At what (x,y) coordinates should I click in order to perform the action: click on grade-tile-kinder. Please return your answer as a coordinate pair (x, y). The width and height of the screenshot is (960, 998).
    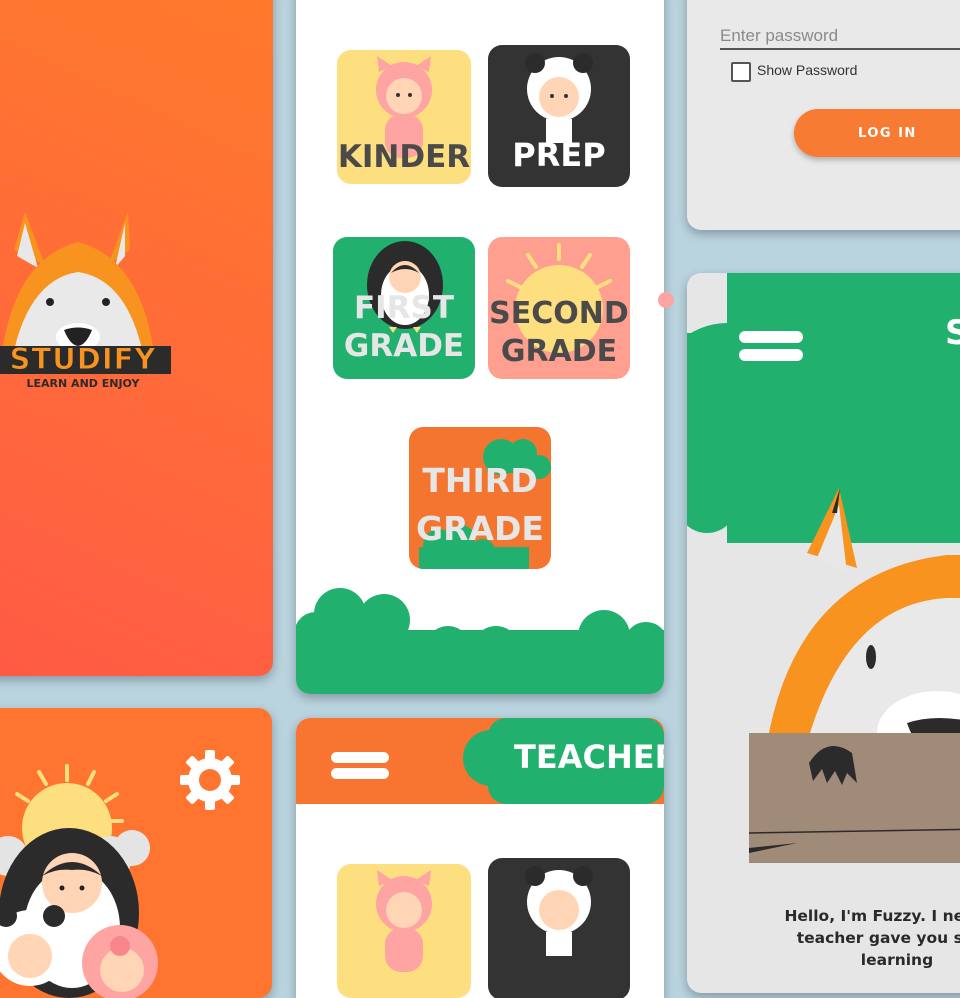
    Looking at the image, I should click on (404, 931).